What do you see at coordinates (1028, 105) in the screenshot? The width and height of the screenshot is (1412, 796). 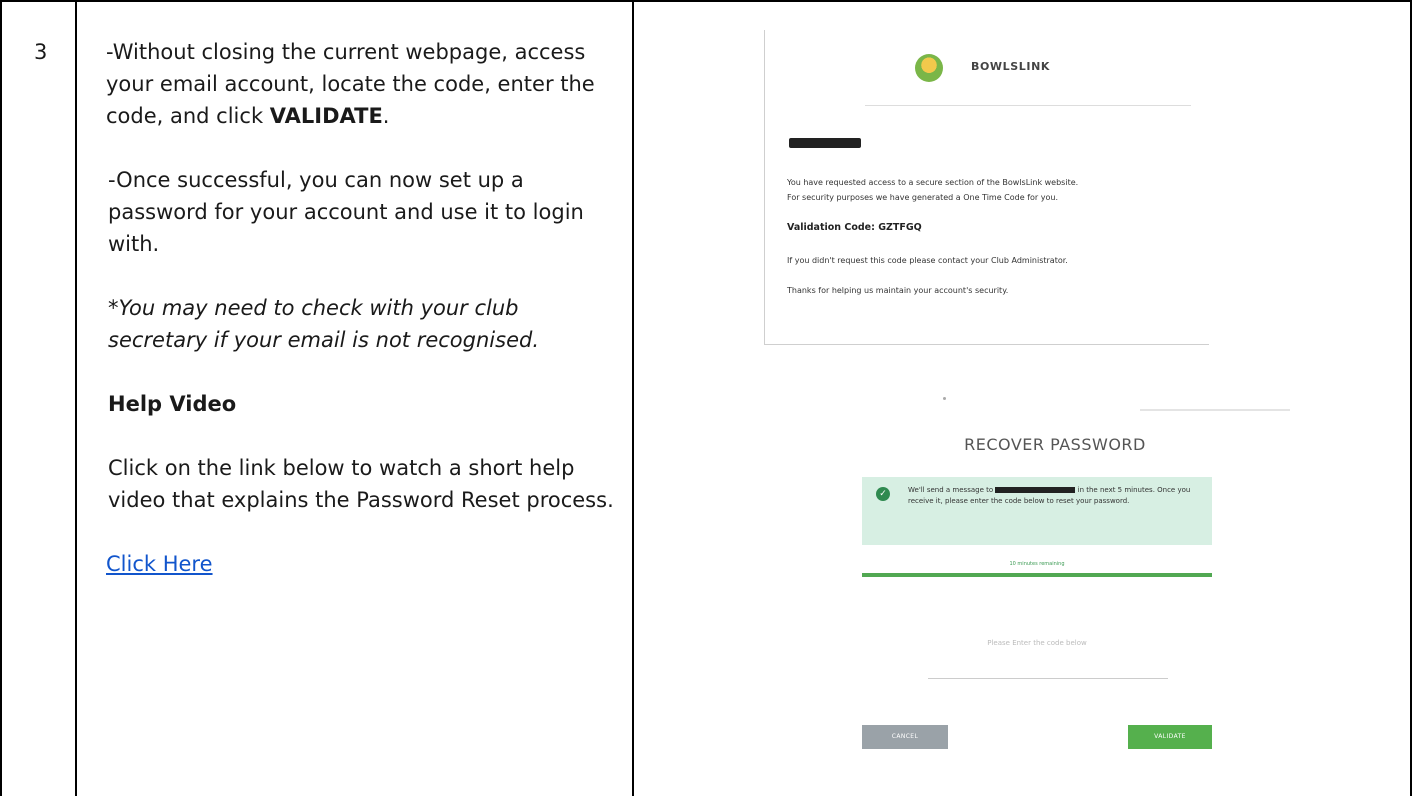 I see `email-divider` at bounding box center [1028, 105].